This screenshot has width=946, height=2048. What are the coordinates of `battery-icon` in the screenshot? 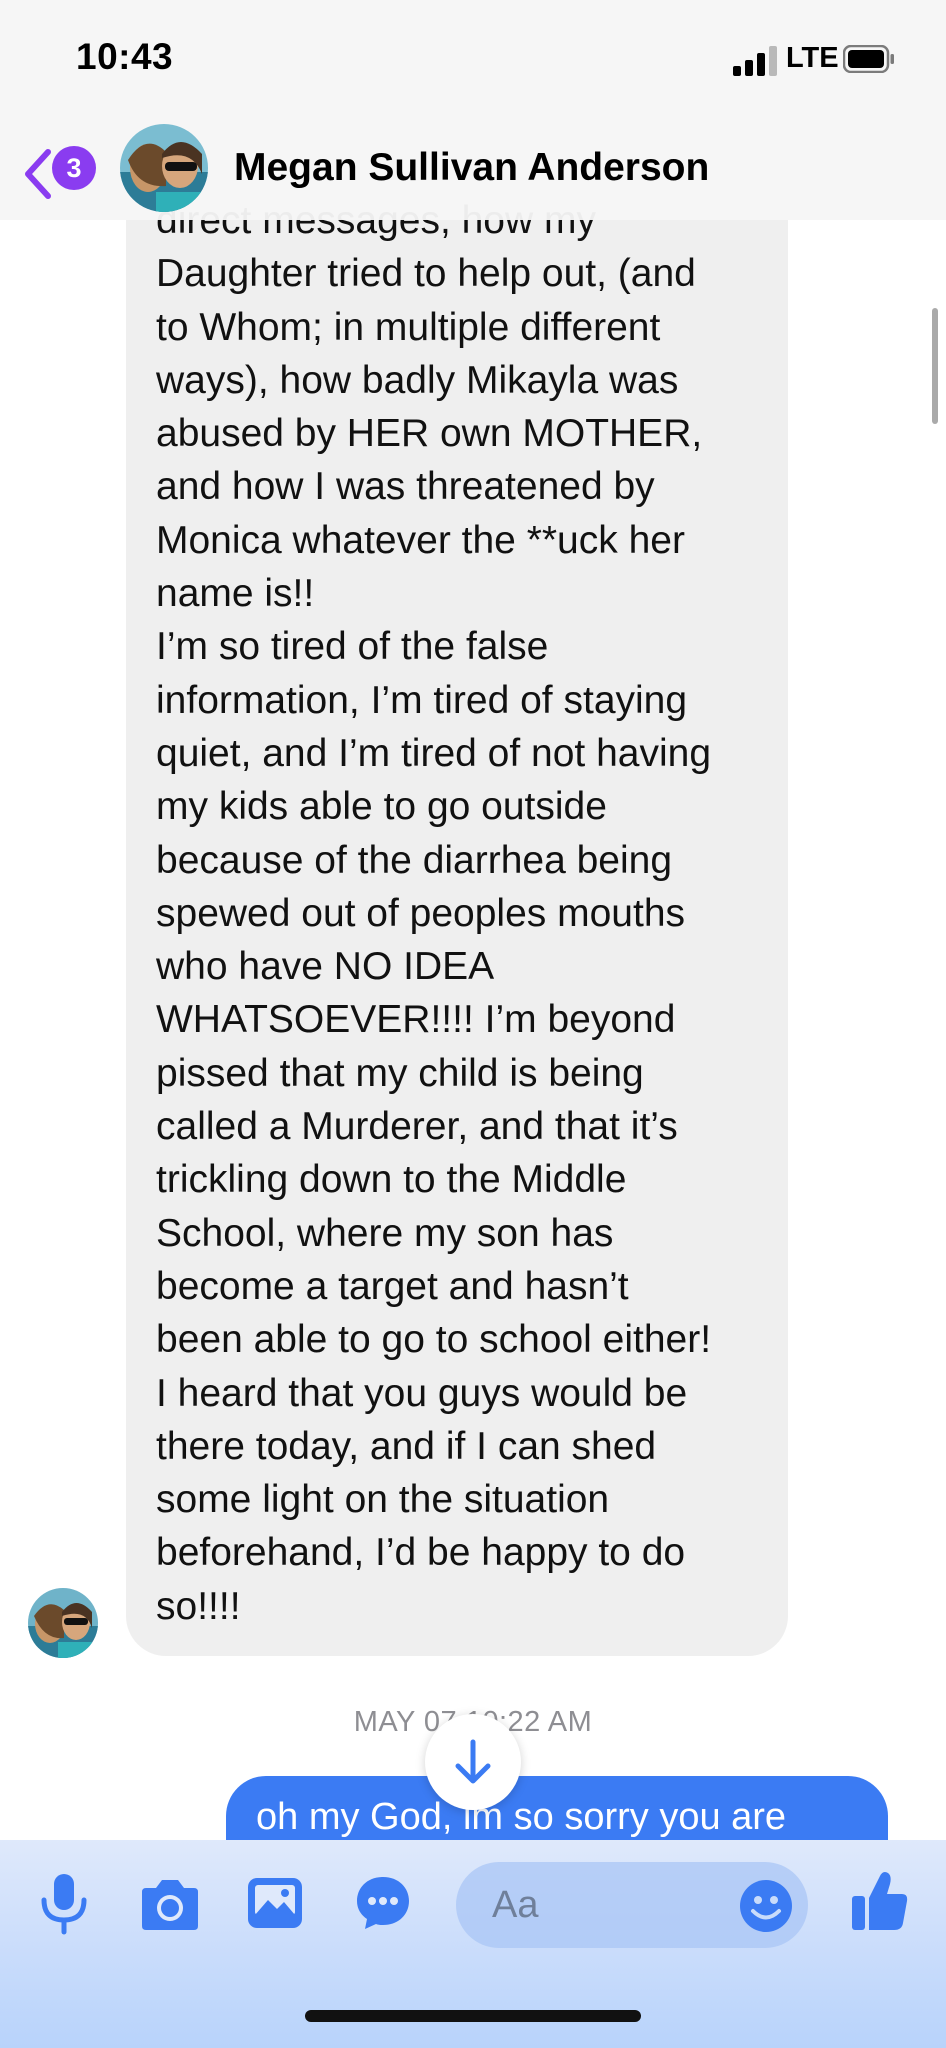 It's located at (868, 59).